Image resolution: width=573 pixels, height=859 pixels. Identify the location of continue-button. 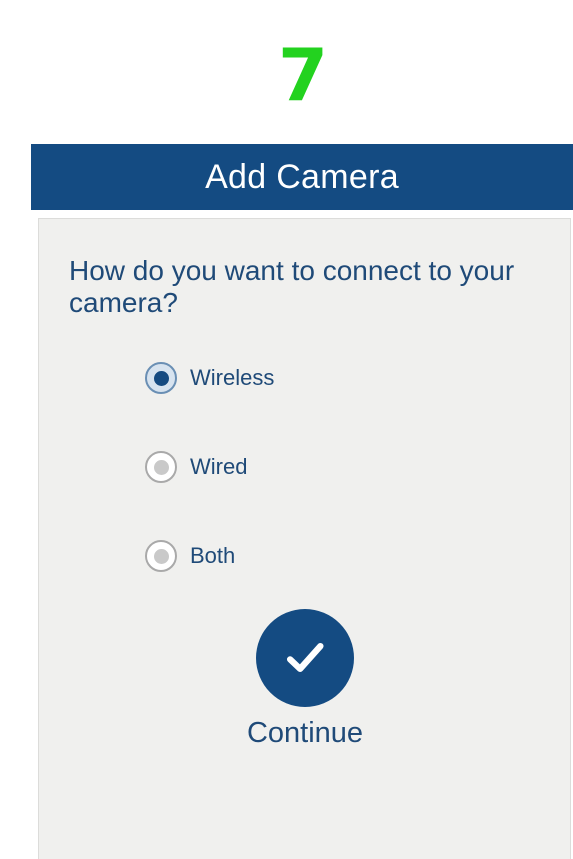
(305, 658).